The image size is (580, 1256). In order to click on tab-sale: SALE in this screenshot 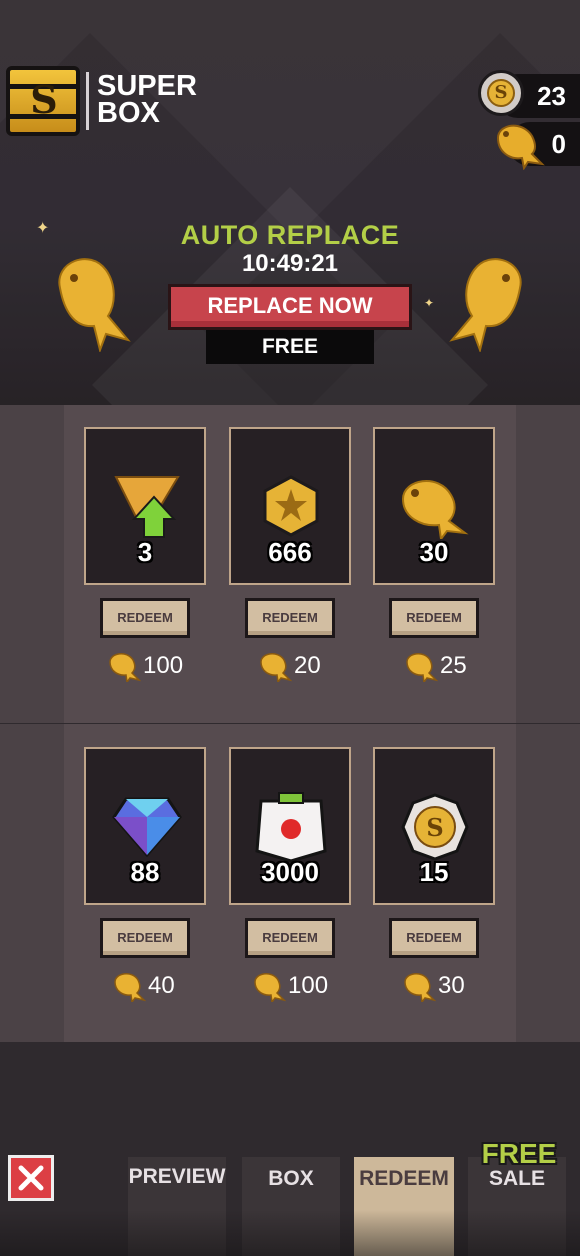, I will do `click(517, 1206)`.